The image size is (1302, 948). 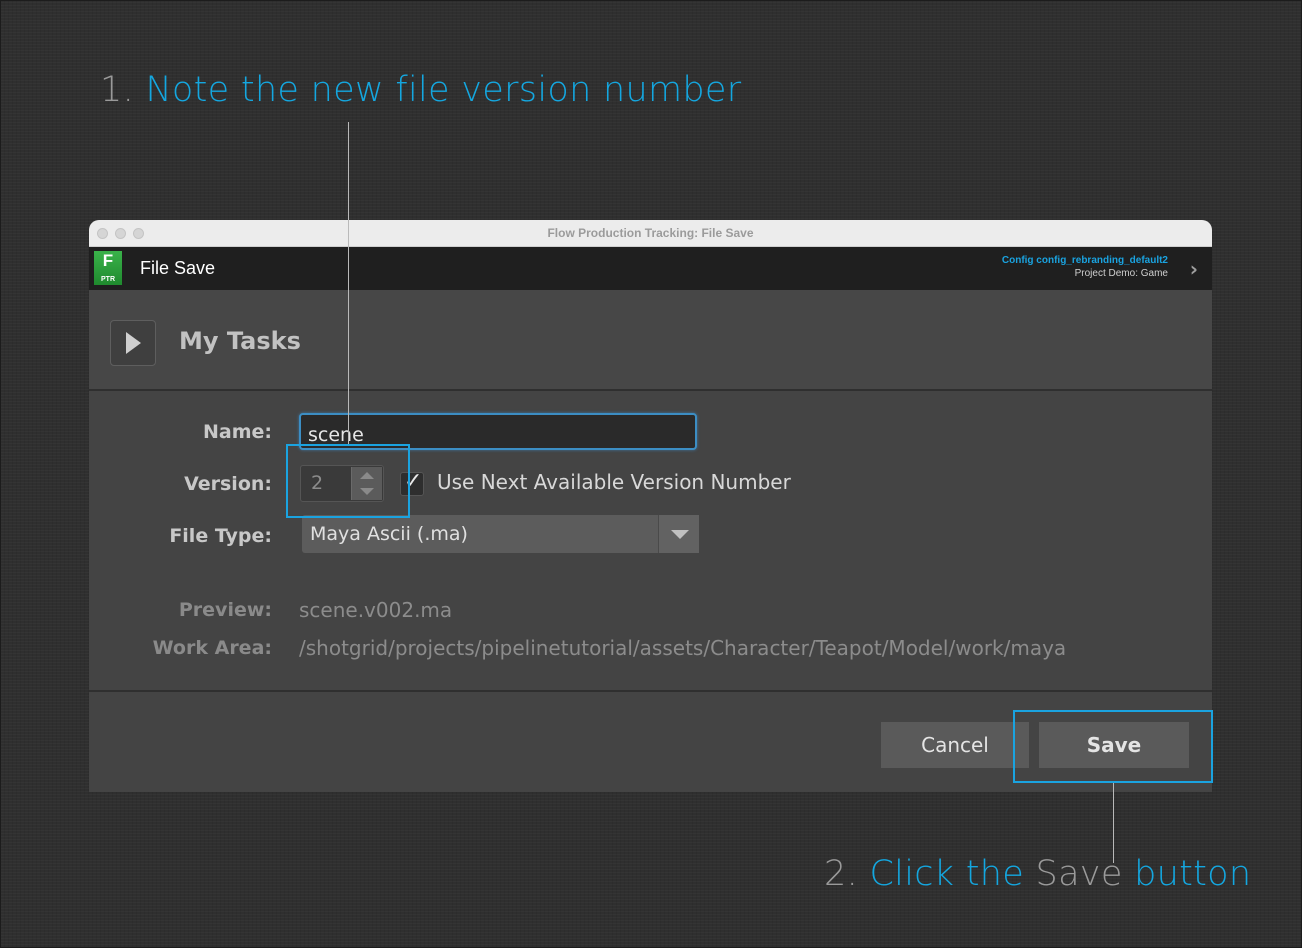 What do you see at coordinates (1113, 746) in the screenshot?
I see `save-highlight-box` at bounding box center [1113, 746].